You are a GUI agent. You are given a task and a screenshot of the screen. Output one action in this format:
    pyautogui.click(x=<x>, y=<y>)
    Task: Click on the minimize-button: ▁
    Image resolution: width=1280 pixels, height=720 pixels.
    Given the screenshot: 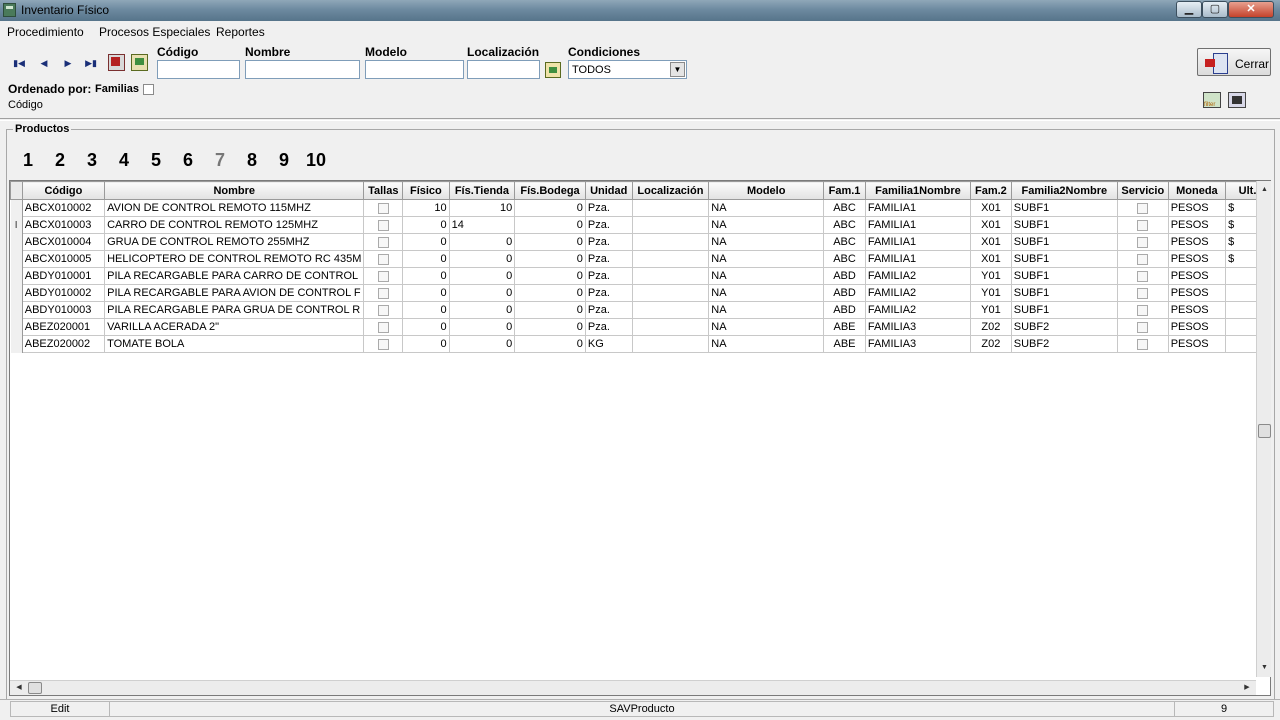 What is the action you would take?
    pyautogui.click(x=1189, y=9)
    